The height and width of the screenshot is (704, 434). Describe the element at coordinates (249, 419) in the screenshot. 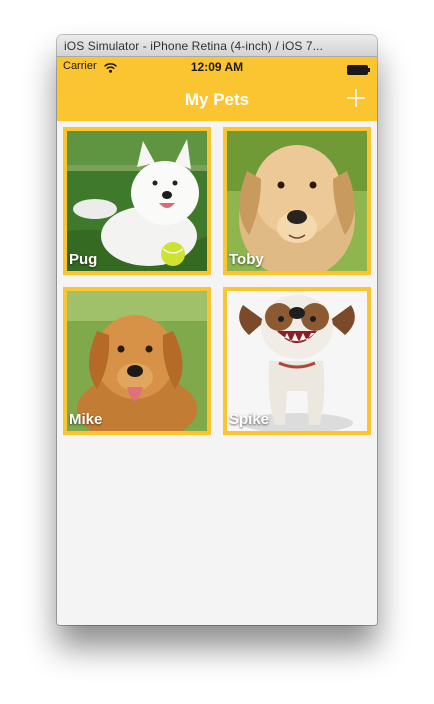

I see `pet-name: Spike` at that location.